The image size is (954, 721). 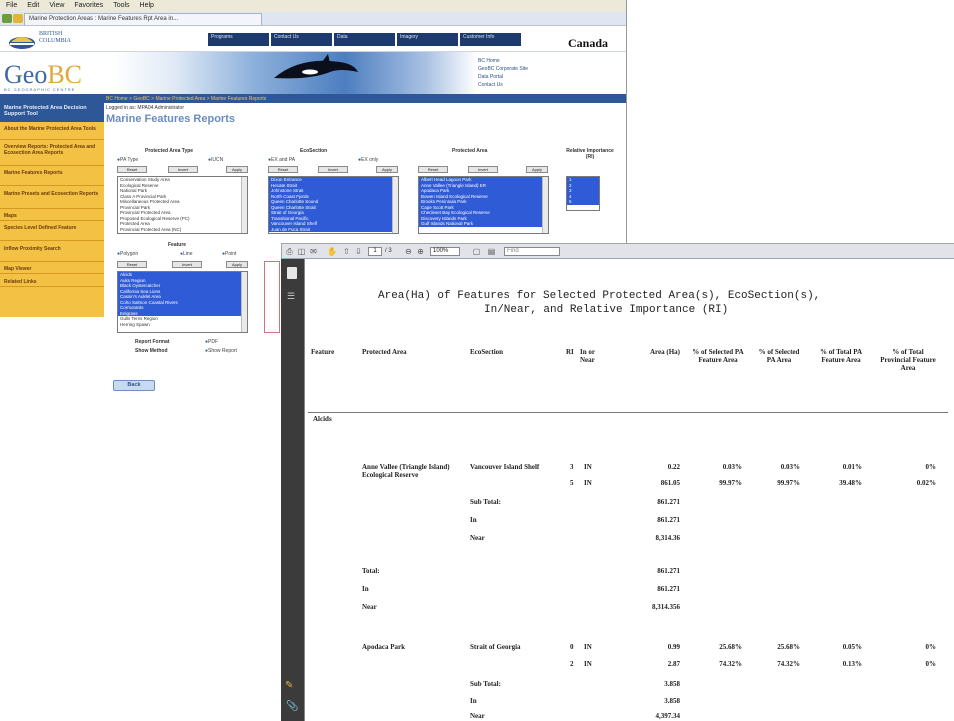 I want to click on zoom-select: 100%, so click(x=445, y=251).